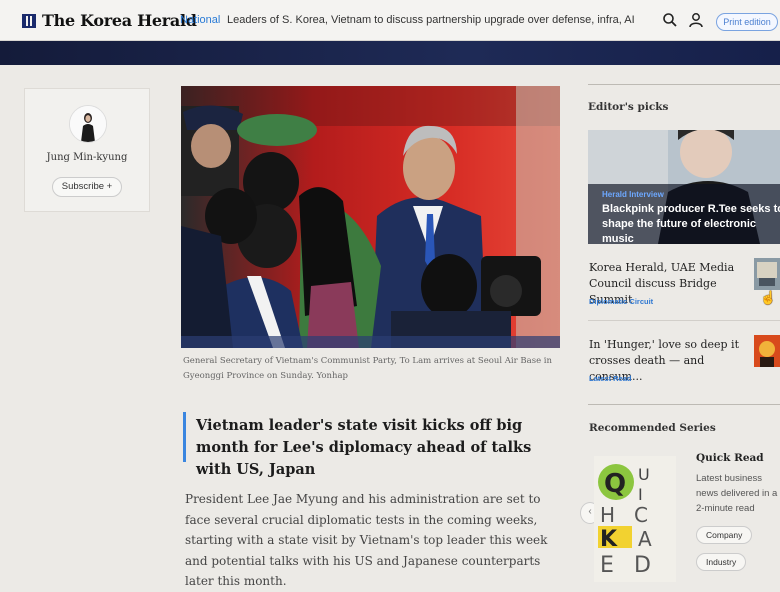  What do you see at coordinates (607, 515) in the screenshot?
I see `svg-text: H` at bounding box center [607, 515].